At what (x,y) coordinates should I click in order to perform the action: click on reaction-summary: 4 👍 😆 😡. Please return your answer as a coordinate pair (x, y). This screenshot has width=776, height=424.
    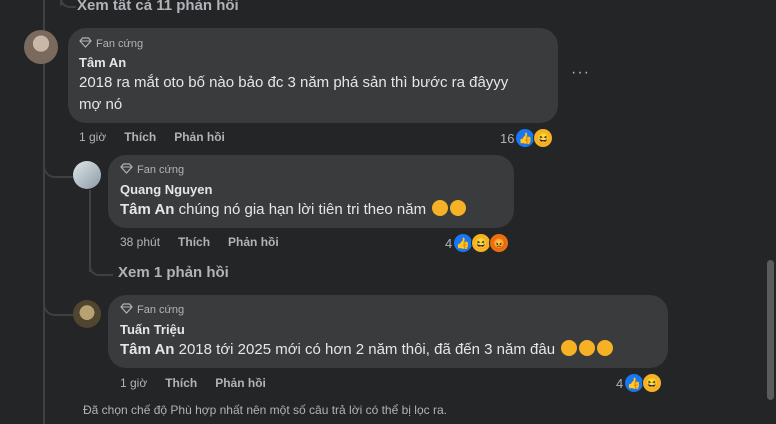
    Looking at the image, I should click on (477, 243).